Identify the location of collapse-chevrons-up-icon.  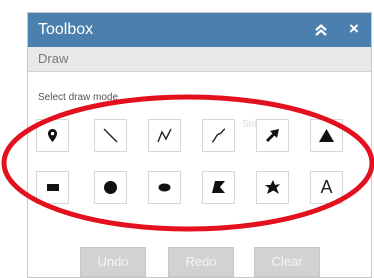
(321, 30).